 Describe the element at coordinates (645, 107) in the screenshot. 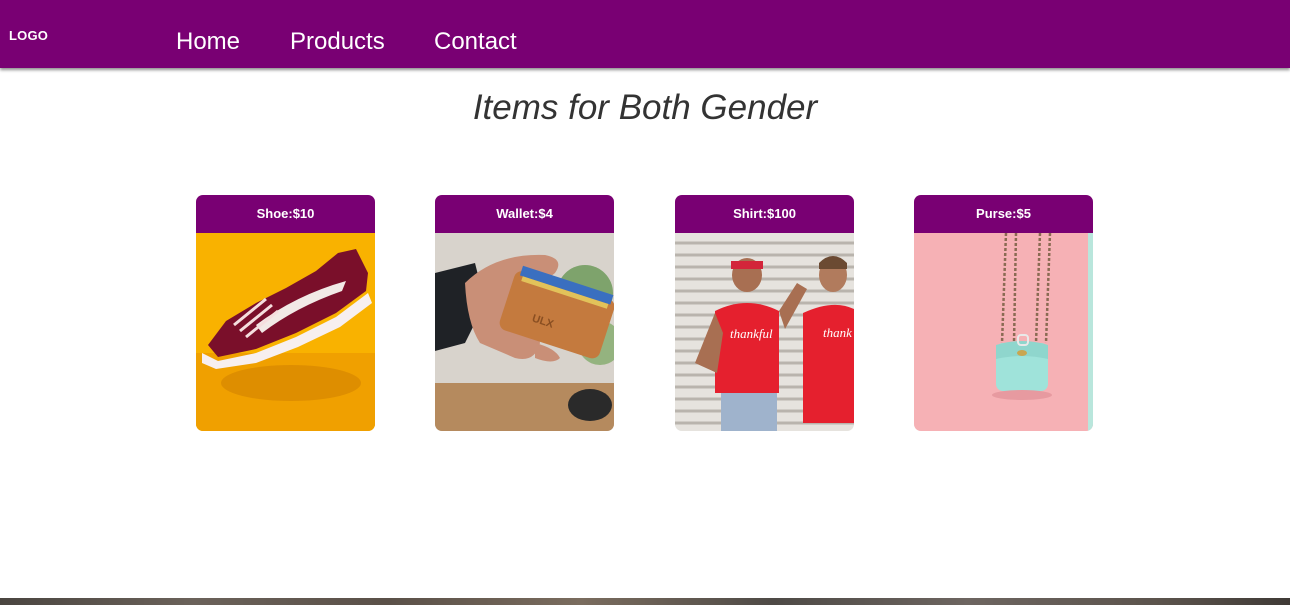

I see `page-heading: Items for Both Gender` at that location.